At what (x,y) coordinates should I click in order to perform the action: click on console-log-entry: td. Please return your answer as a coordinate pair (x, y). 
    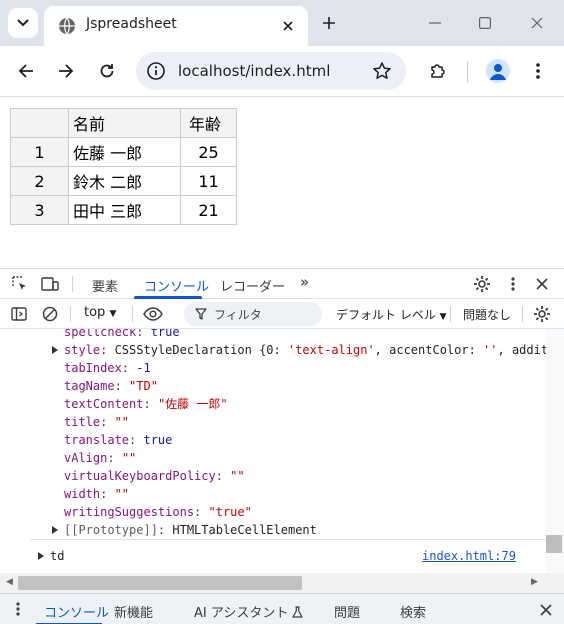
    Looking at the image, I should click on (51, 556).